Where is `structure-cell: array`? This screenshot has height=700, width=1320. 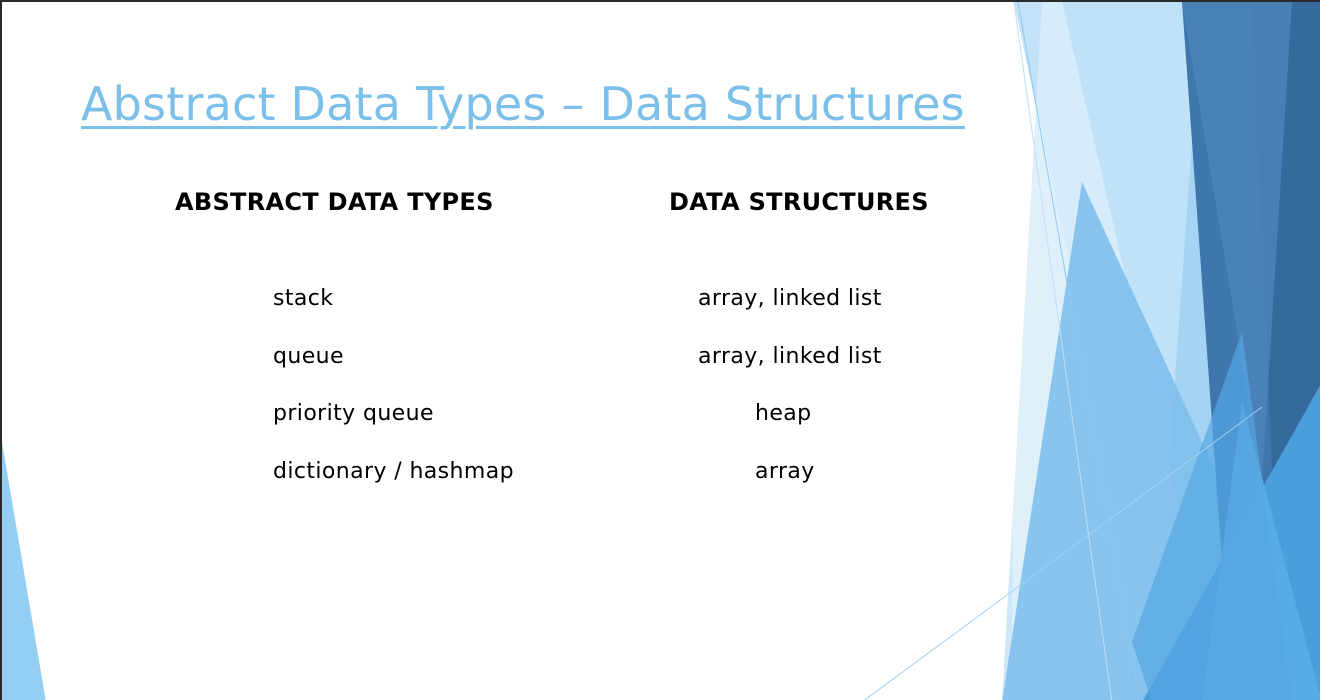 structure-cell: array is located at coordinates (785, 471).